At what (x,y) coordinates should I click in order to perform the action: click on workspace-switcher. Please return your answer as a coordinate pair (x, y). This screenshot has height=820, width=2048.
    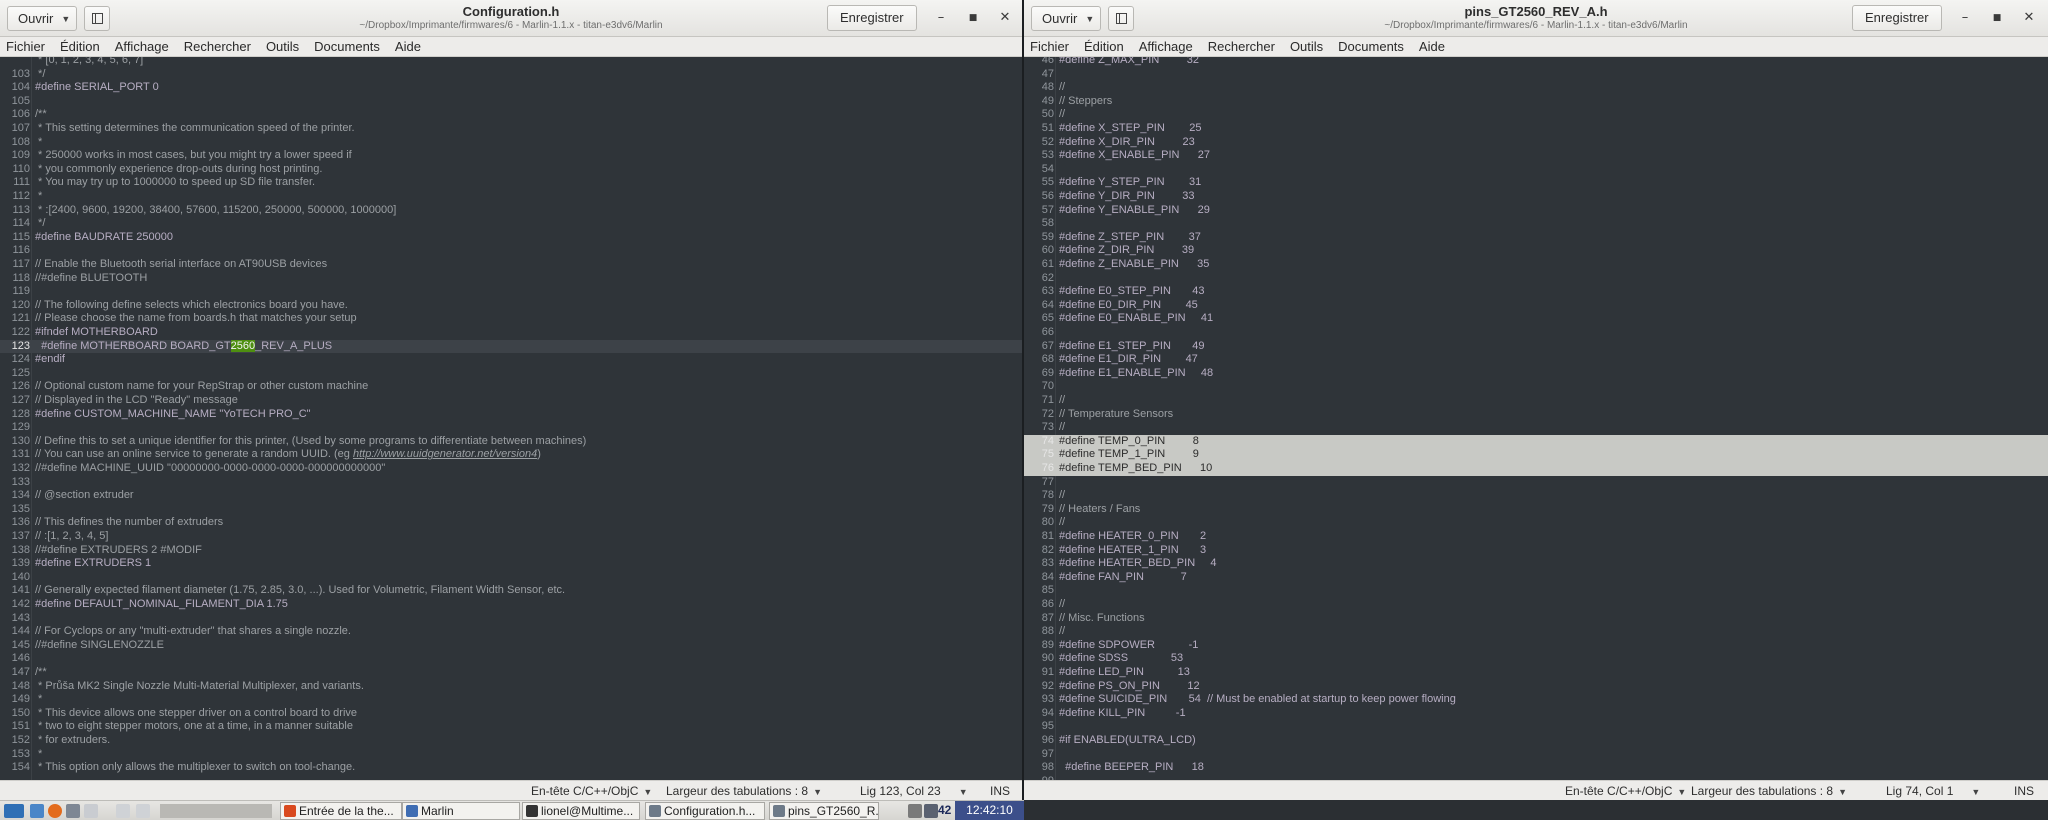
    Looking at the image, I should click on (216, 811).